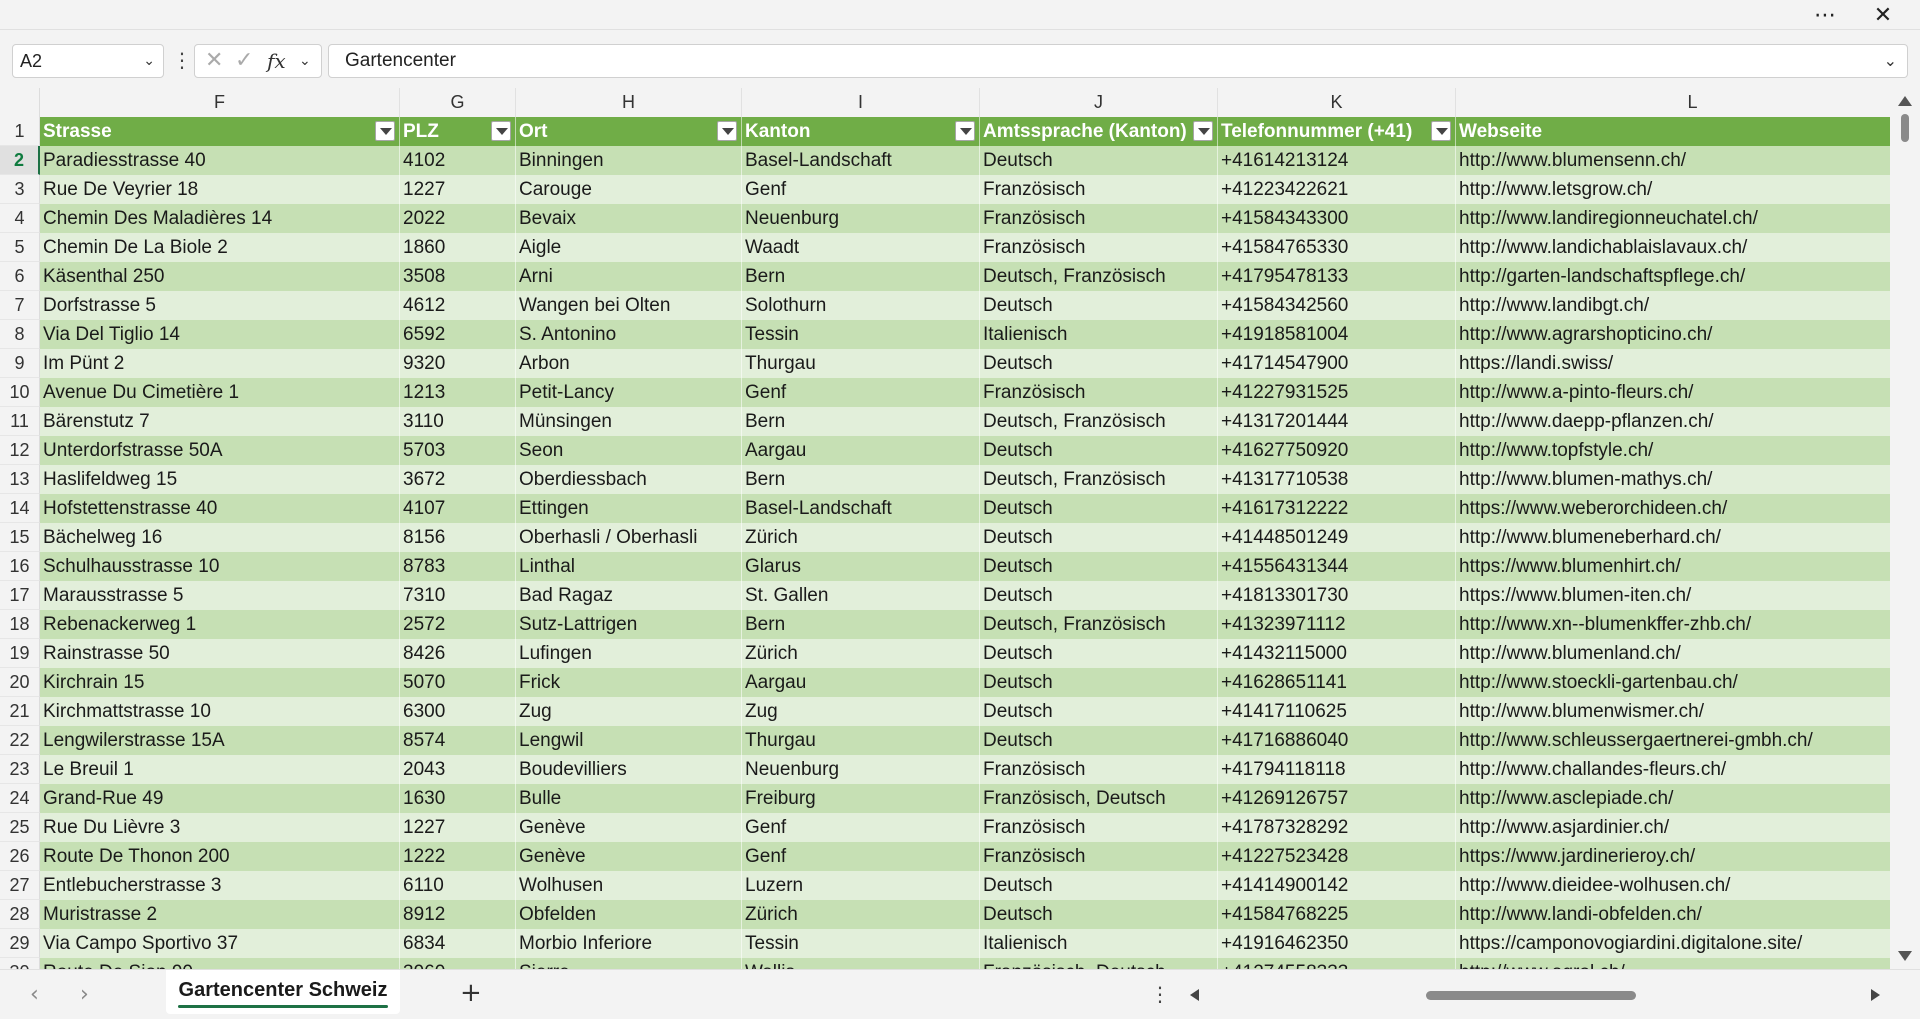  Describe the element at coordinates (458, 160) in the screenshot. I see `table-cell: 4102` at that location.